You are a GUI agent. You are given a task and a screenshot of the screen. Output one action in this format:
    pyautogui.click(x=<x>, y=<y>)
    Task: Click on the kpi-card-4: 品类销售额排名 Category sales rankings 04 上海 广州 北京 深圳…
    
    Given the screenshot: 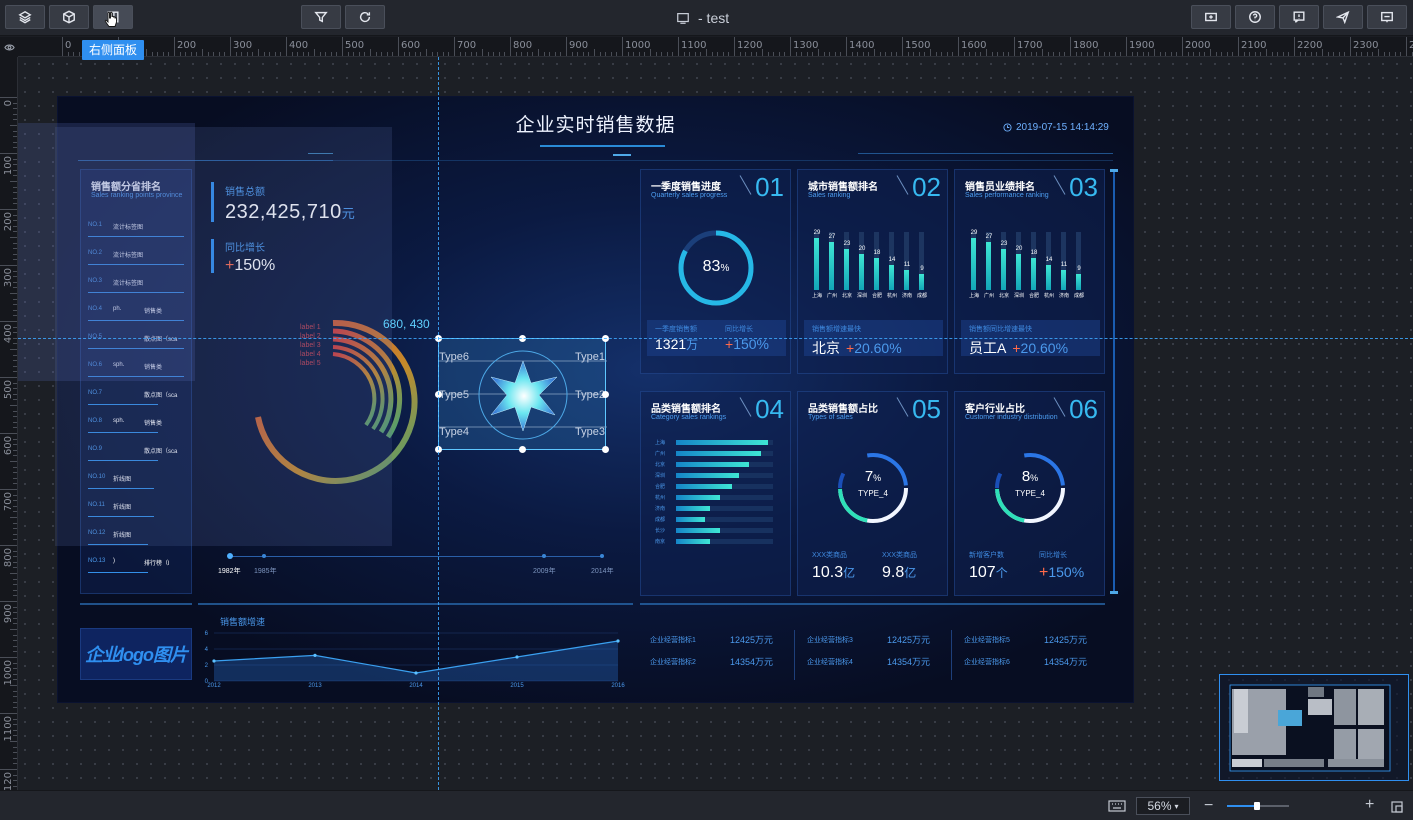 What is the action you would take?
    pyautogui.click(x=715, y=493)
    